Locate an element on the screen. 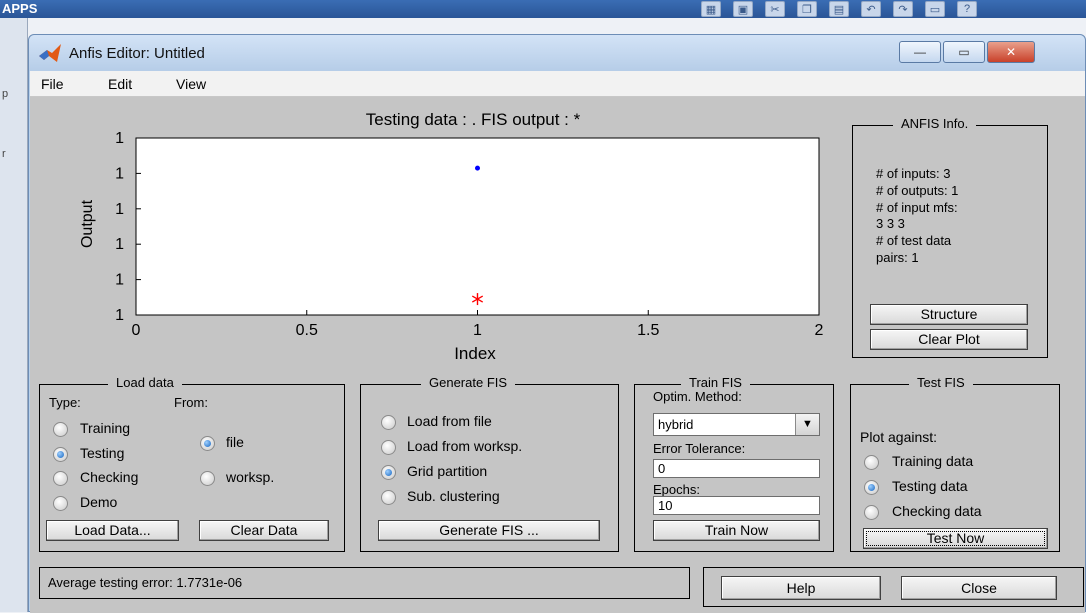 The image size is (1086, 613). y-axis-label: Output is located at coordinates (87, 223).